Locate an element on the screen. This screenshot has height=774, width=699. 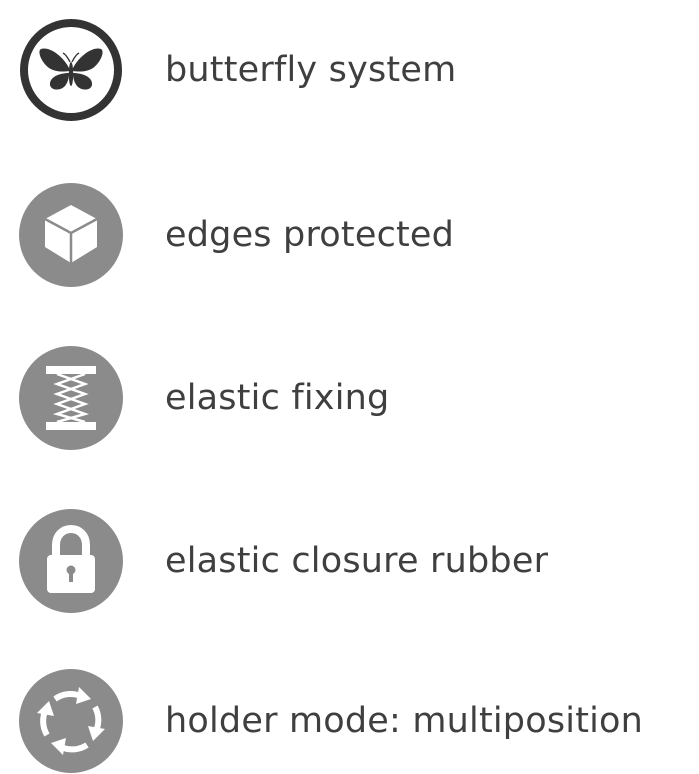
feature-elastic-closure-rubber: elastic closure rubber is located at coordinates (354, 561).